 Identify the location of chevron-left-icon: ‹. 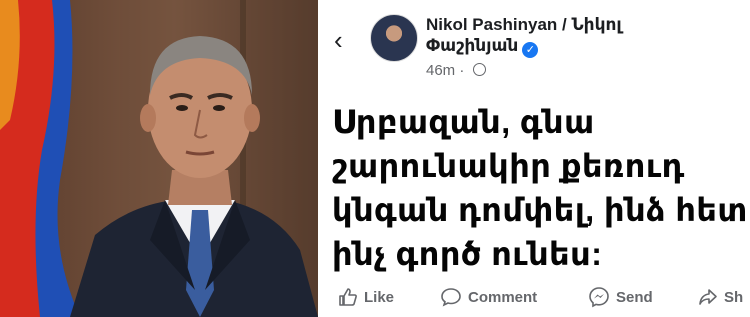
(345, 40).